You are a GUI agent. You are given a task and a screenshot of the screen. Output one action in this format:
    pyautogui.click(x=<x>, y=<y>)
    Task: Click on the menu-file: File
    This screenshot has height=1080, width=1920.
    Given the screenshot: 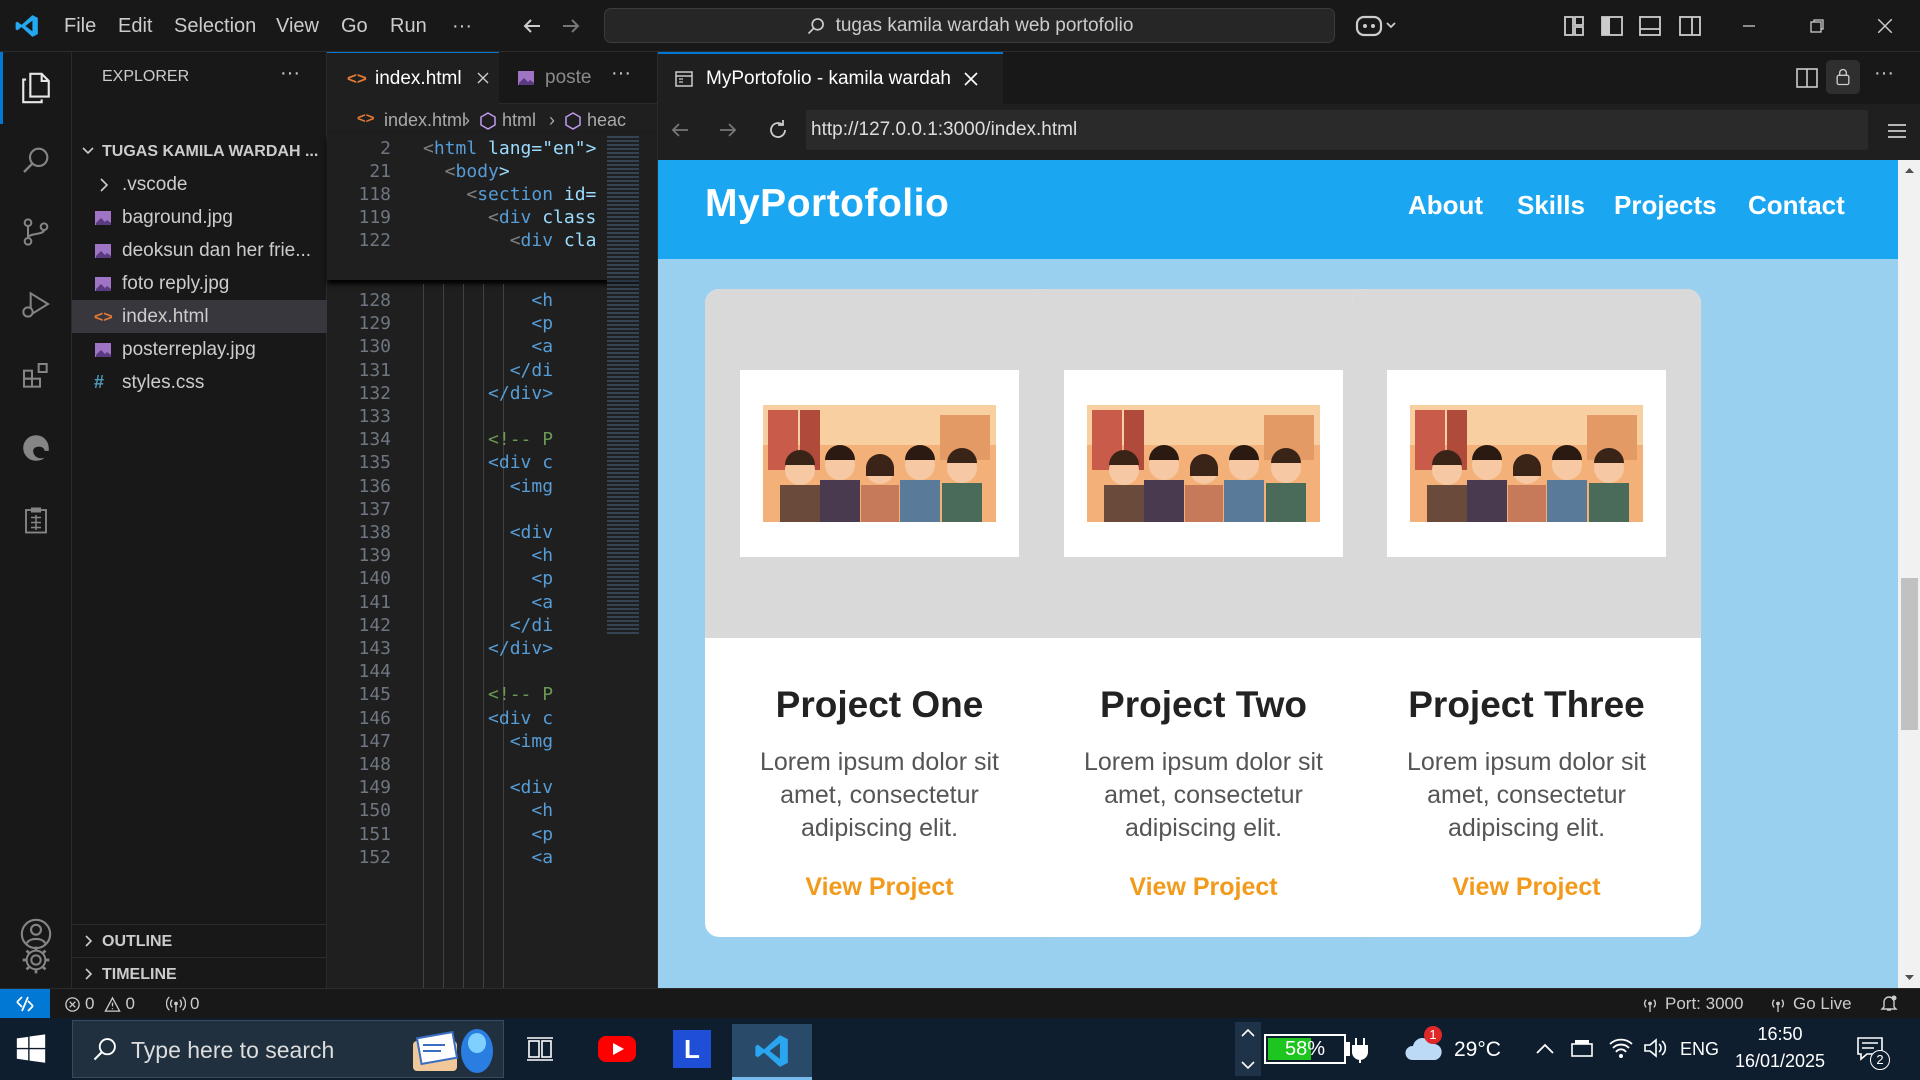 What is the action you would take?
    pyautogui.click(x=80, y=26)
    